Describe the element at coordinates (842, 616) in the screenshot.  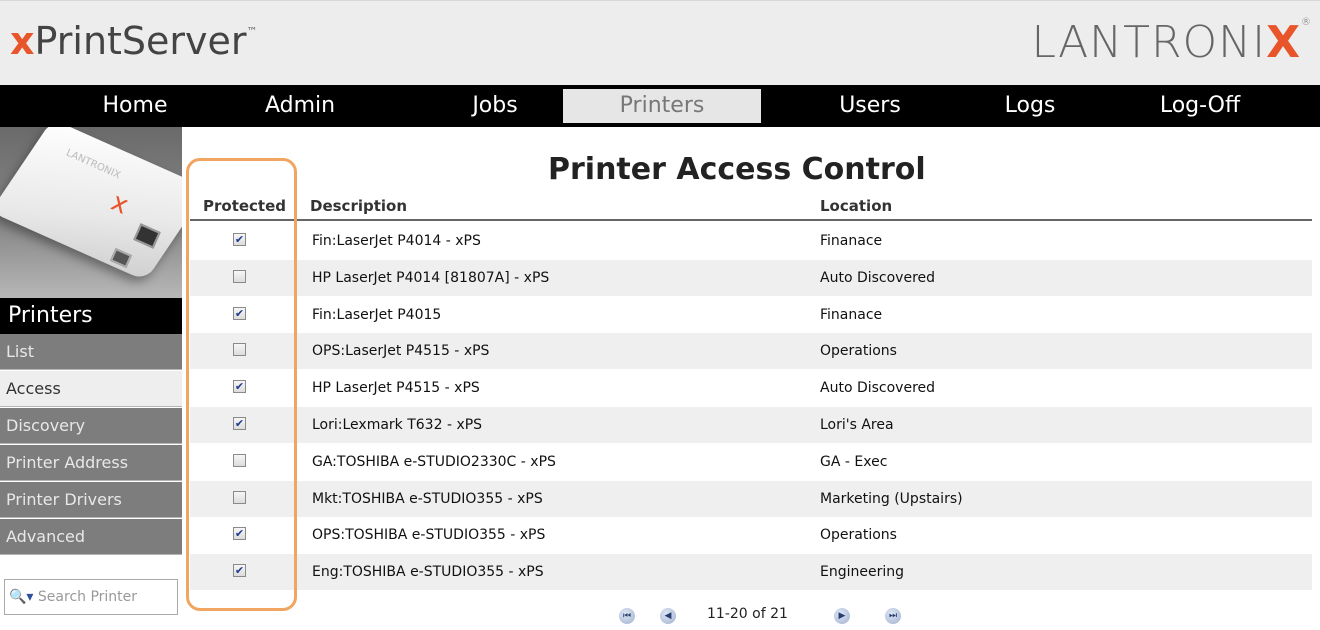
I see `next-page-icon: ▶` at that location.